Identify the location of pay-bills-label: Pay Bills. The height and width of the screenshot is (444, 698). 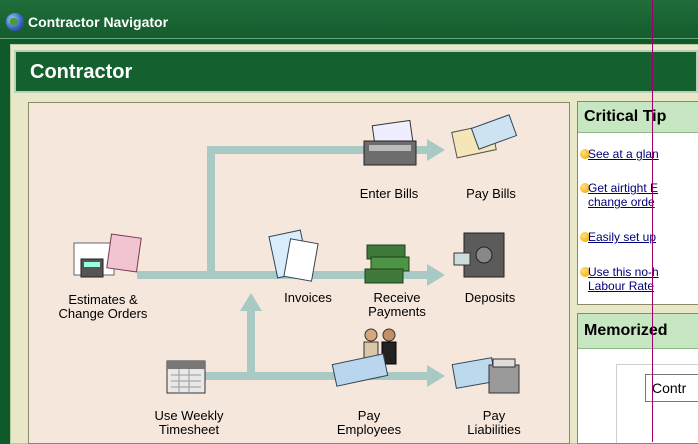
(491, 194).